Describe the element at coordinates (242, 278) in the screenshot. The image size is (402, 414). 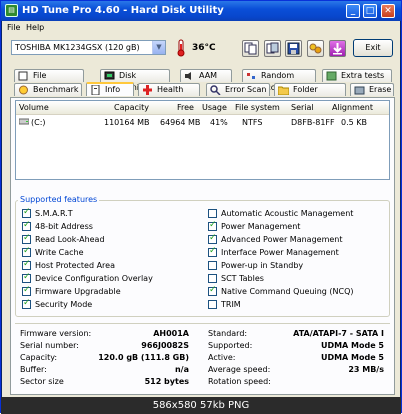
I see `feature-label: SCT Tables` at that location.